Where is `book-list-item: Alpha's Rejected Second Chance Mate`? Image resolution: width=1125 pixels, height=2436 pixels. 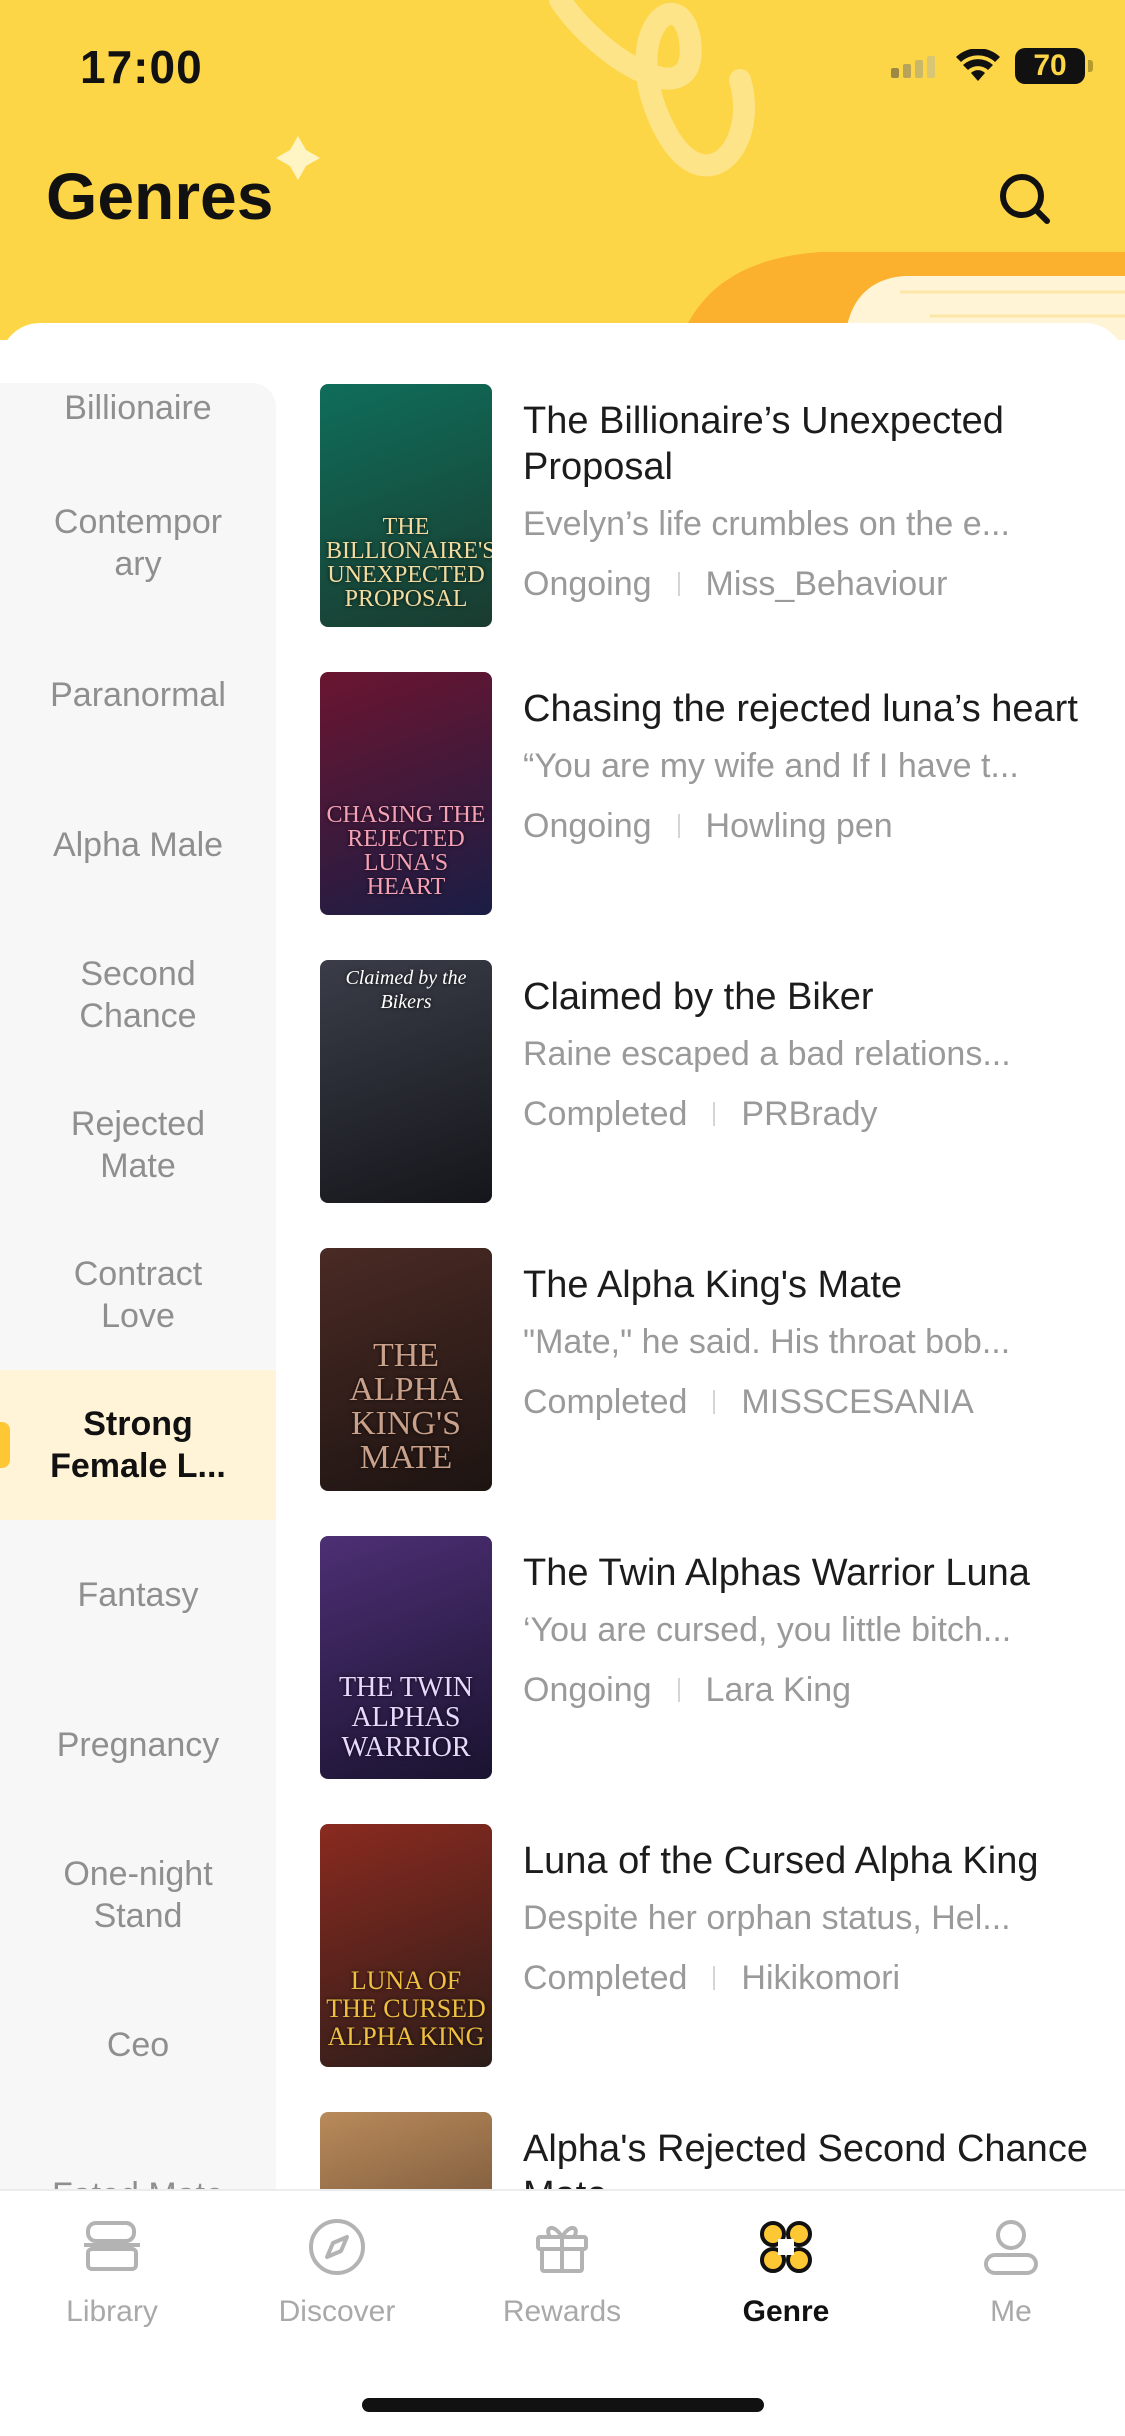 book-list-item: Alpha's Rejected Second Chance Mate is located at coordinates (710, 2150).